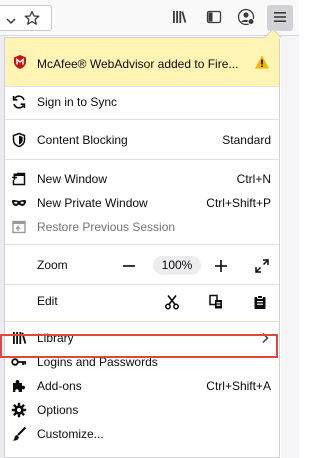 The height and width of the screenshot is (458, 320). I want to click on private-mask-icon, so click(19, 203).